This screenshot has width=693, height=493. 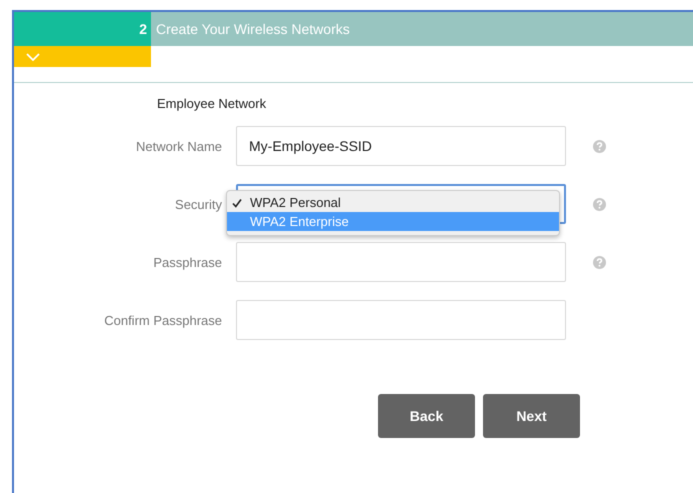 I want to click on checkmark-icon, so click(x=237, y=203).